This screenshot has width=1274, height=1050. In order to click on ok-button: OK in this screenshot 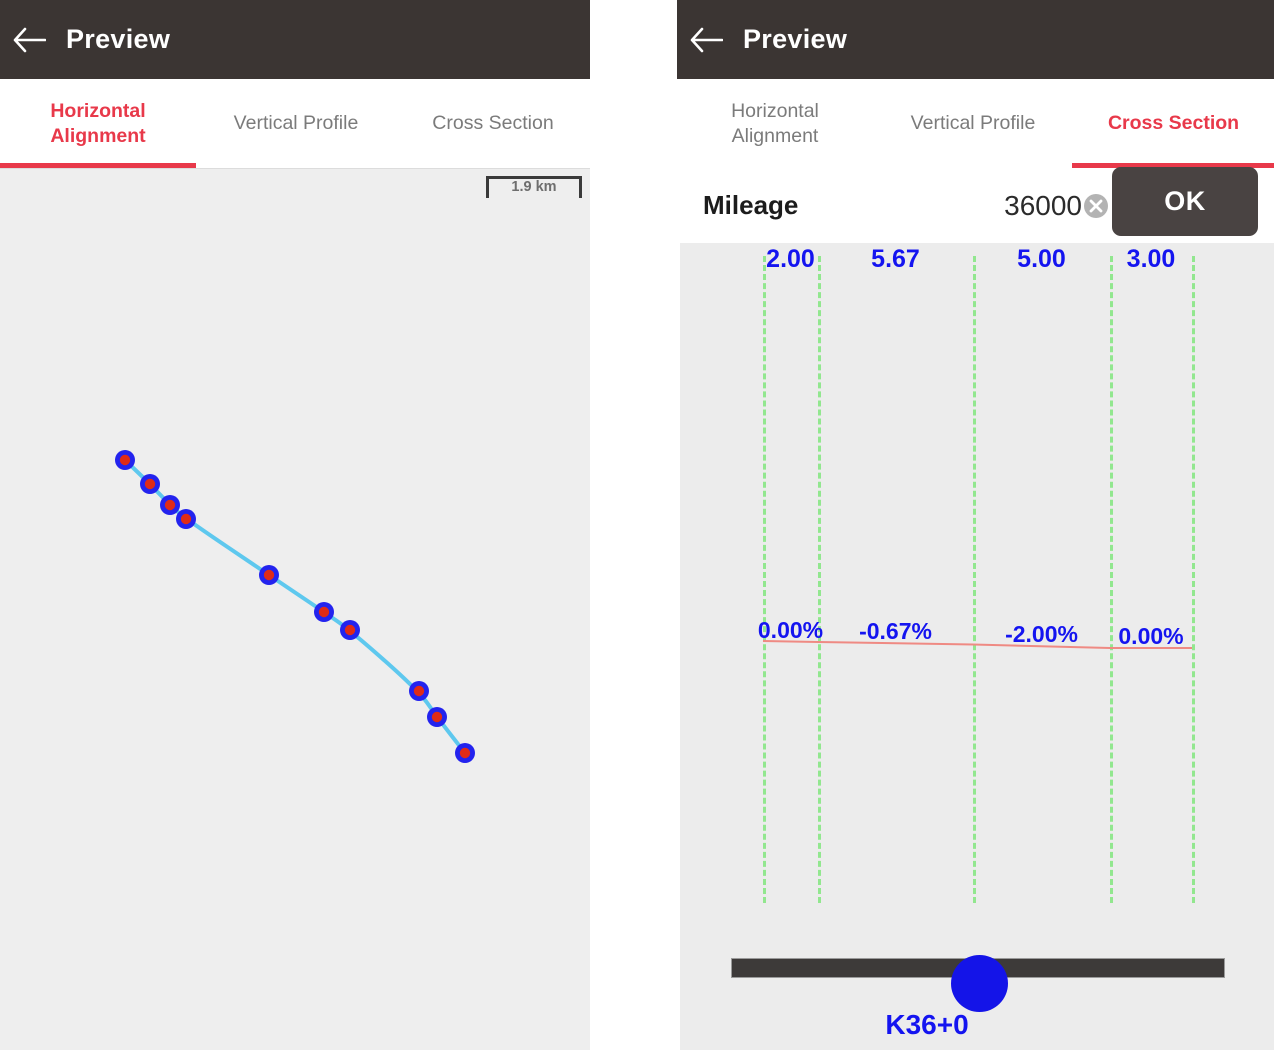, I will do `click(1185, 201)`.